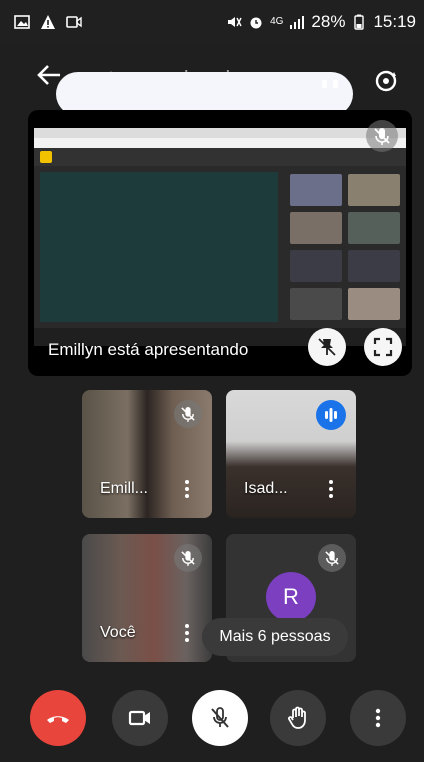 The image size is (424, 762). What do you see at coordinates (235, 22) in the screenshot?
I see `mute-sound-icon` at bounding box center [235, 22].